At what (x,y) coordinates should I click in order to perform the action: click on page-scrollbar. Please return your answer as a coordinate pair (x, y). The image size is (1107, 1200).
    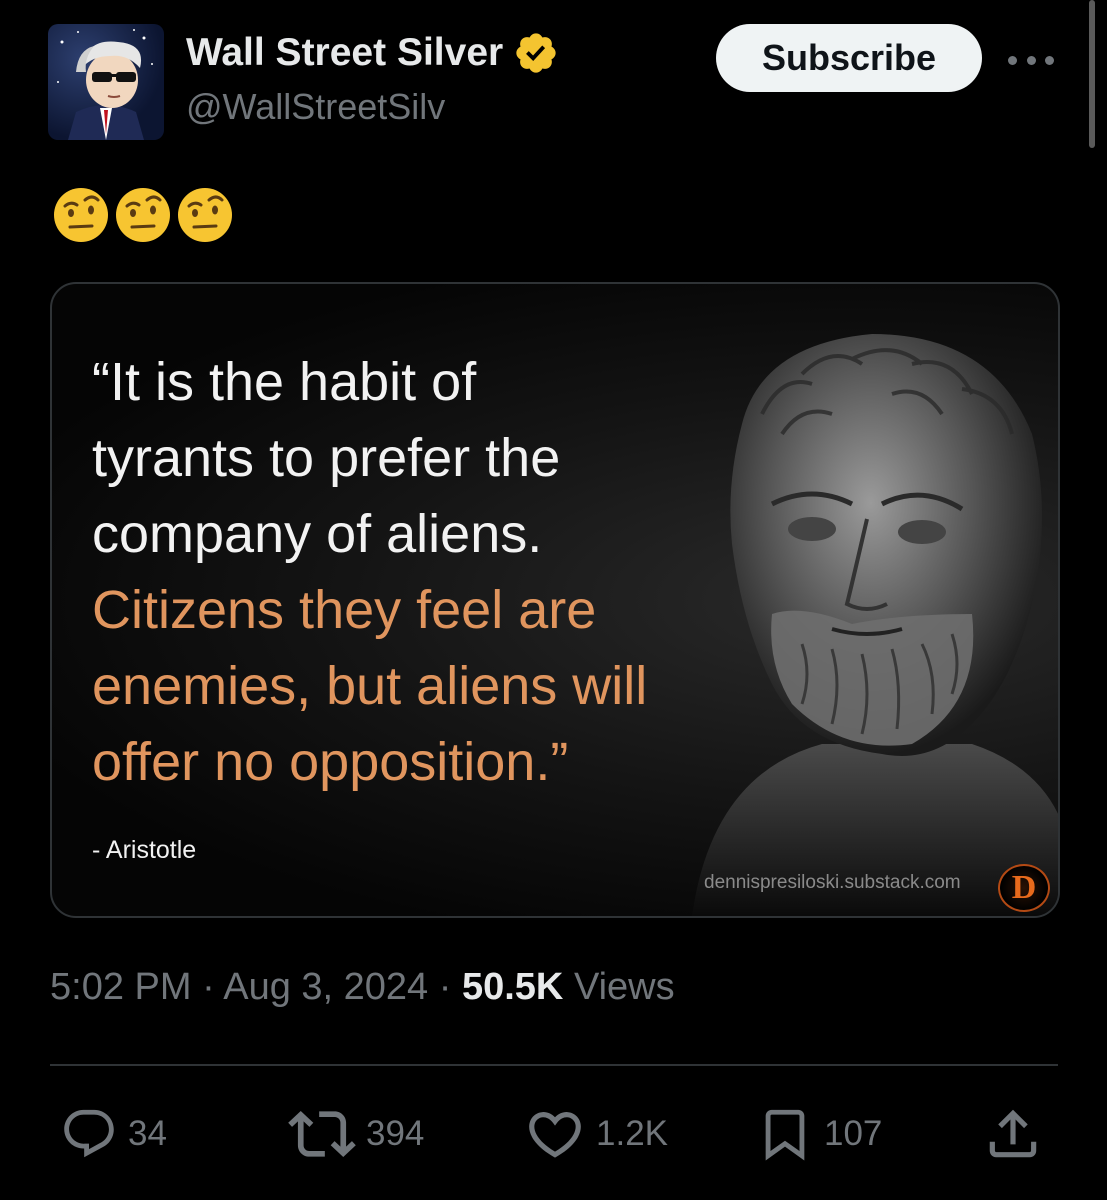
    Looking at the image, I should click on (1092, 74).